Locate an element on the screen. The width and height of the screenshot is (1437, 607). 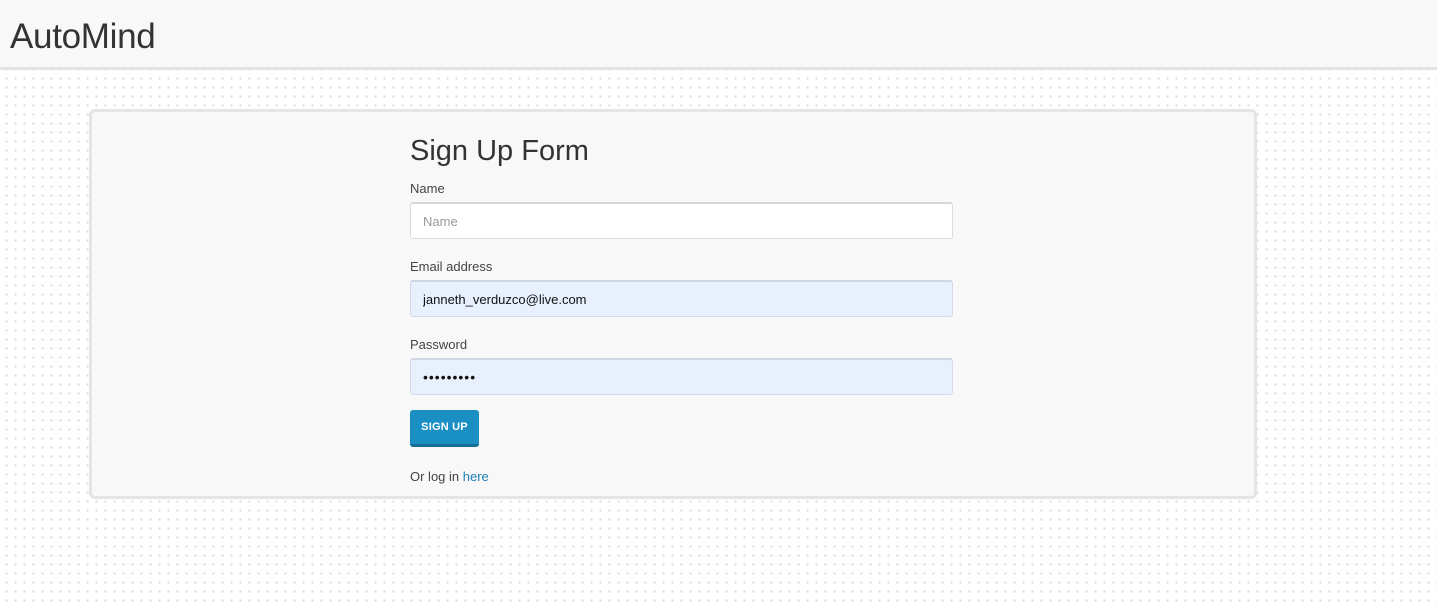
login-link: here is located at coordinates (476, 476).